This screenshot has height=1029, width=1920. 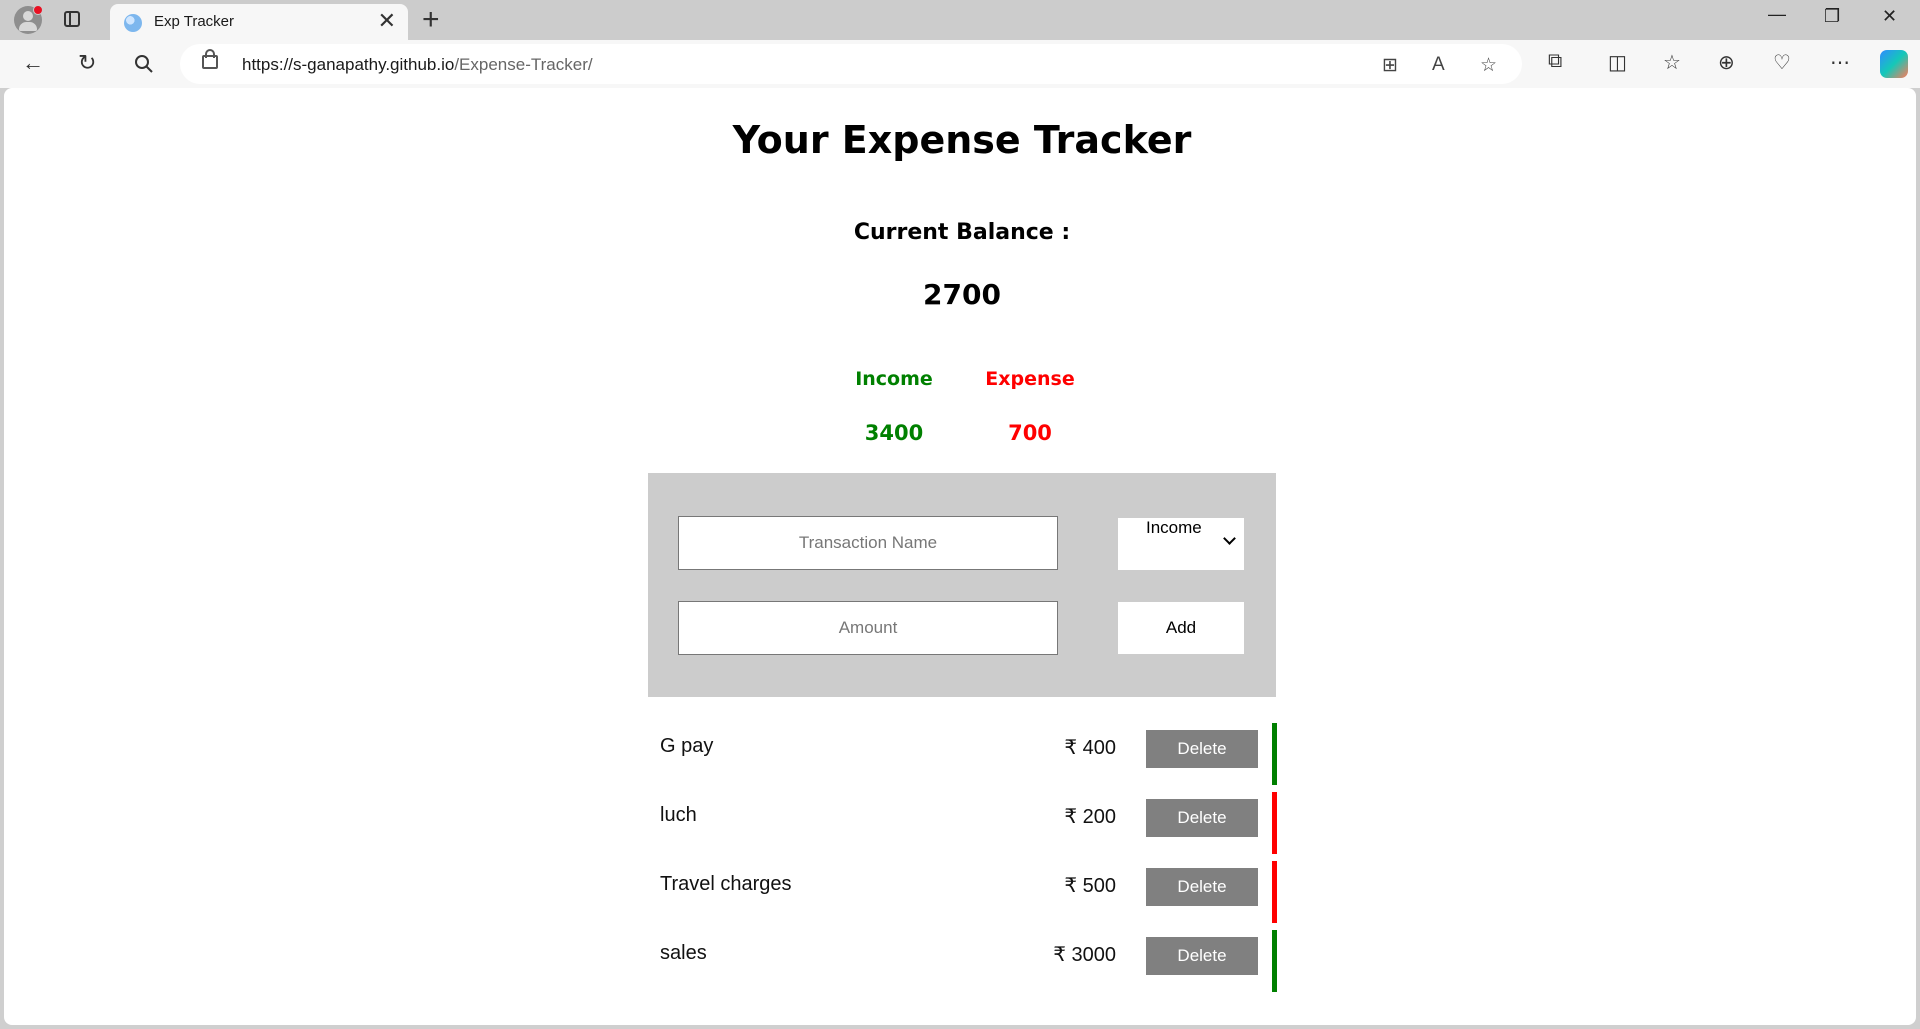 I want to click on app-available-icon: ⊞, so click(x=1390, y=65).